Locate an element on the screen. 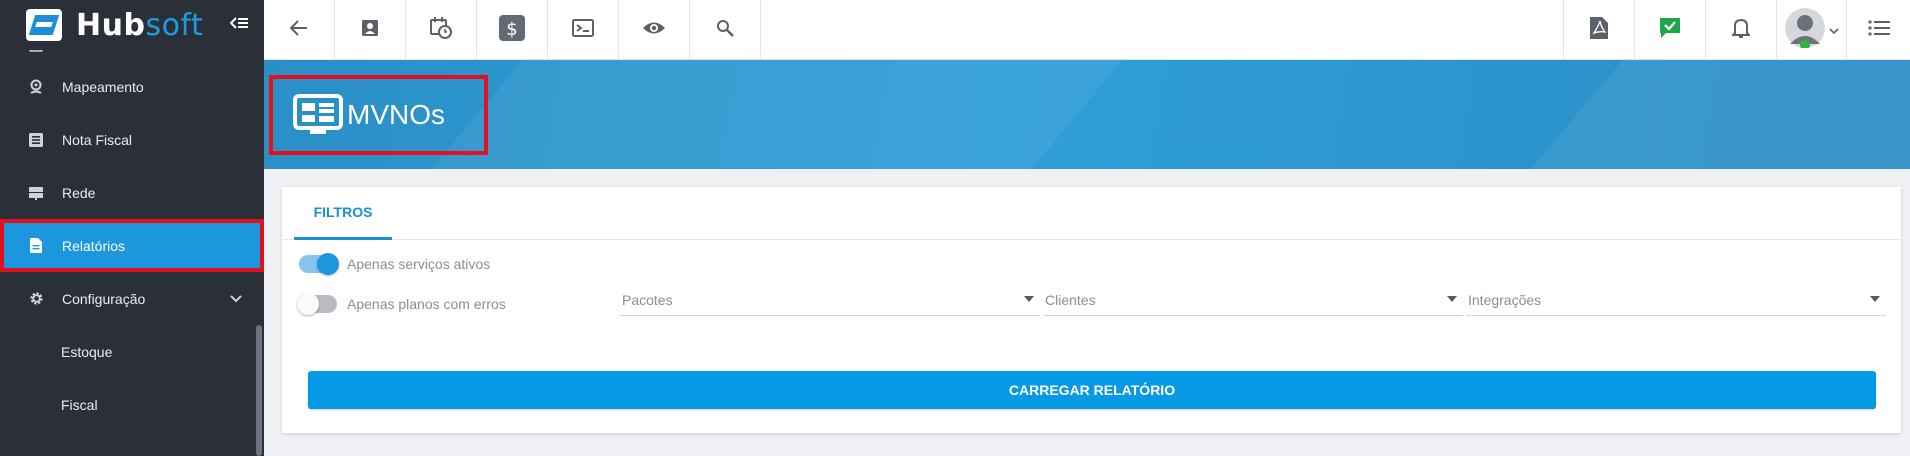 This screenshot has width=1910, height=456. back-button is located at coordinates (299, 30).